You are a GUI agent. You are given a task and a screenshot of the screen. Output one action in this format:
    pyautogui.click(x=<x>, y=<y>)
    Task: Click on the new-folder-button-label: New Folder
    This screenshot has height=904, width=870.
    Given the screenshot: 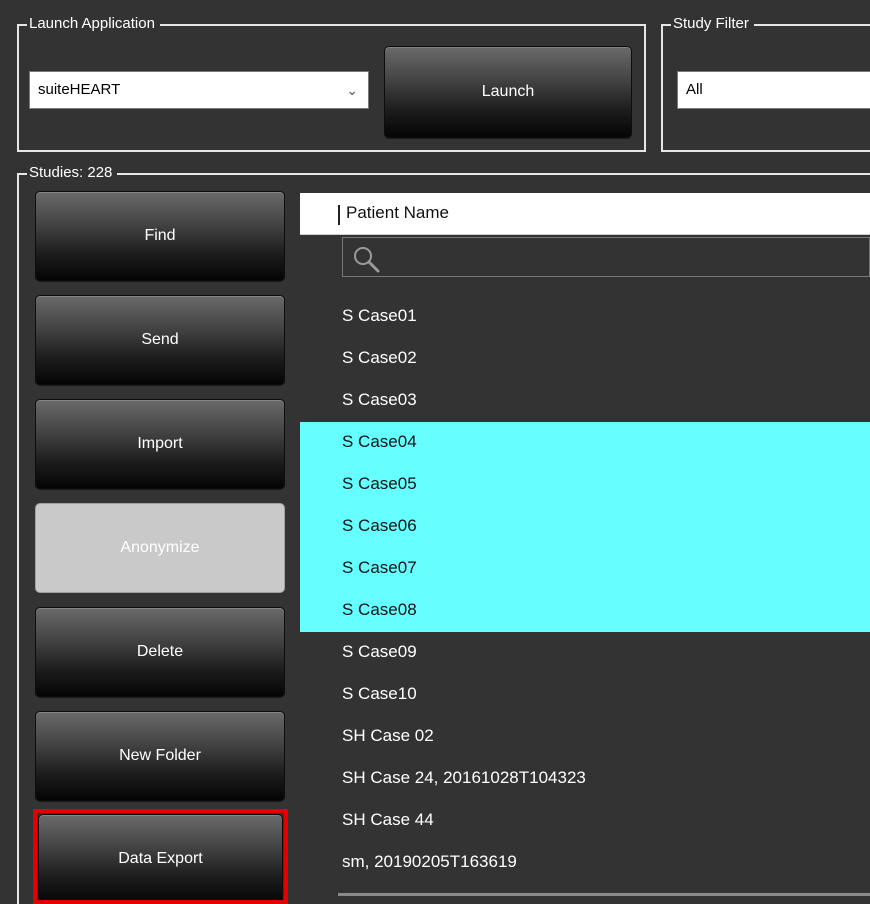 What is the action you would take?
    pyautogui.click(x=160, y=755)
    